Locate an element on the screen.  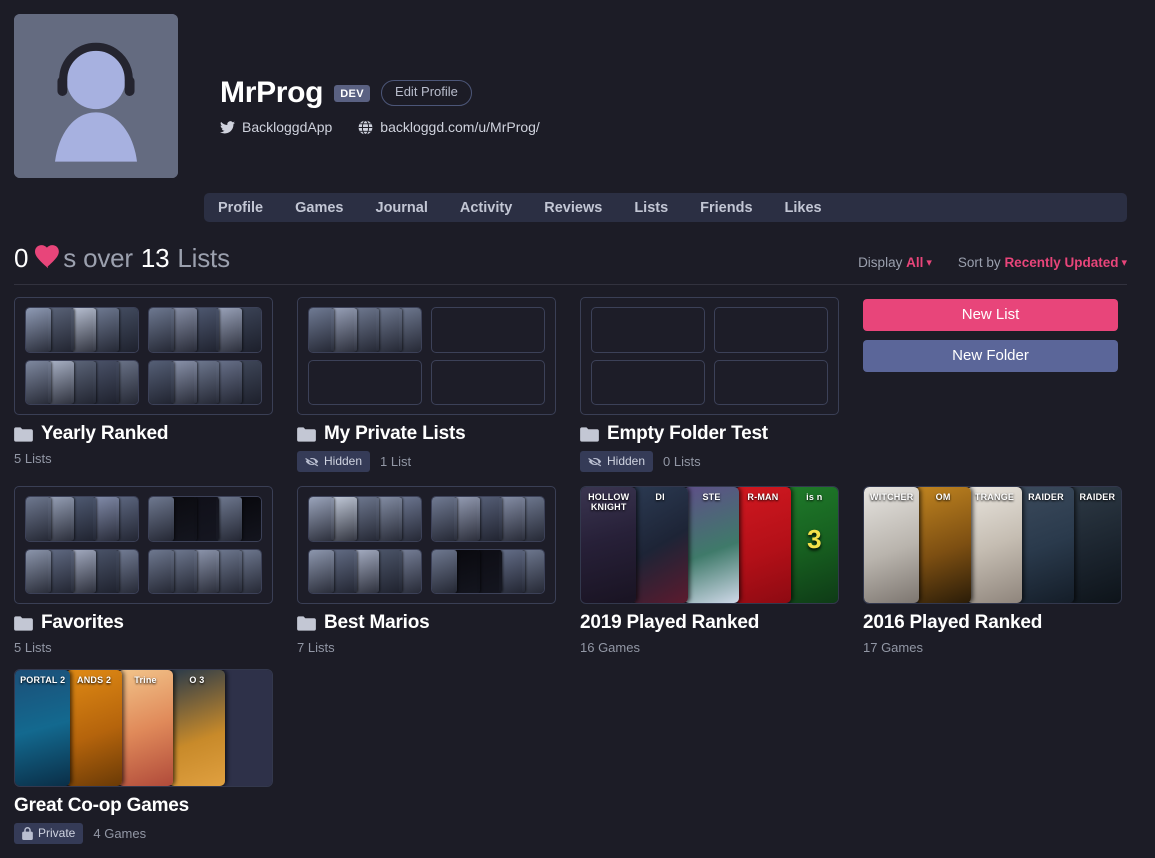
display-label: Display is located at coordinates (880, 262).